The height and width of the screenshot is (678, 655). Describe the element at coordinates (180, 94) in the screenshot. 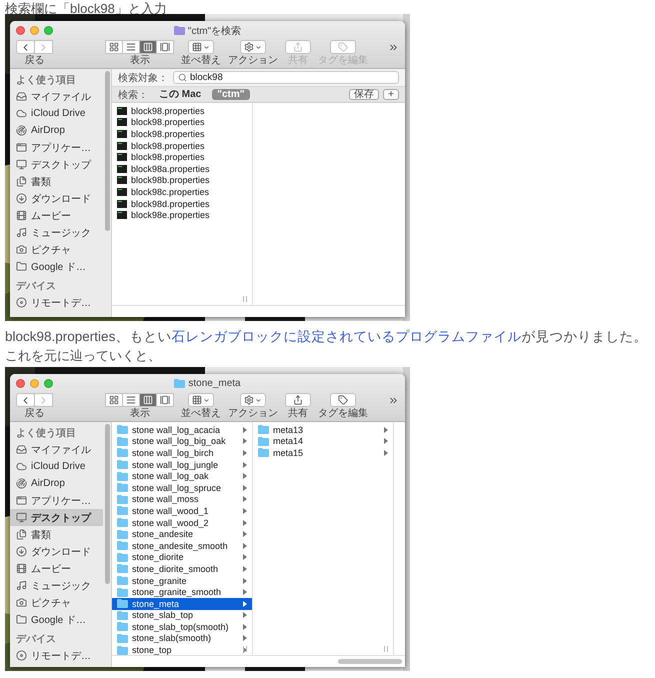

I see `scope-button: この Mac` at that location.